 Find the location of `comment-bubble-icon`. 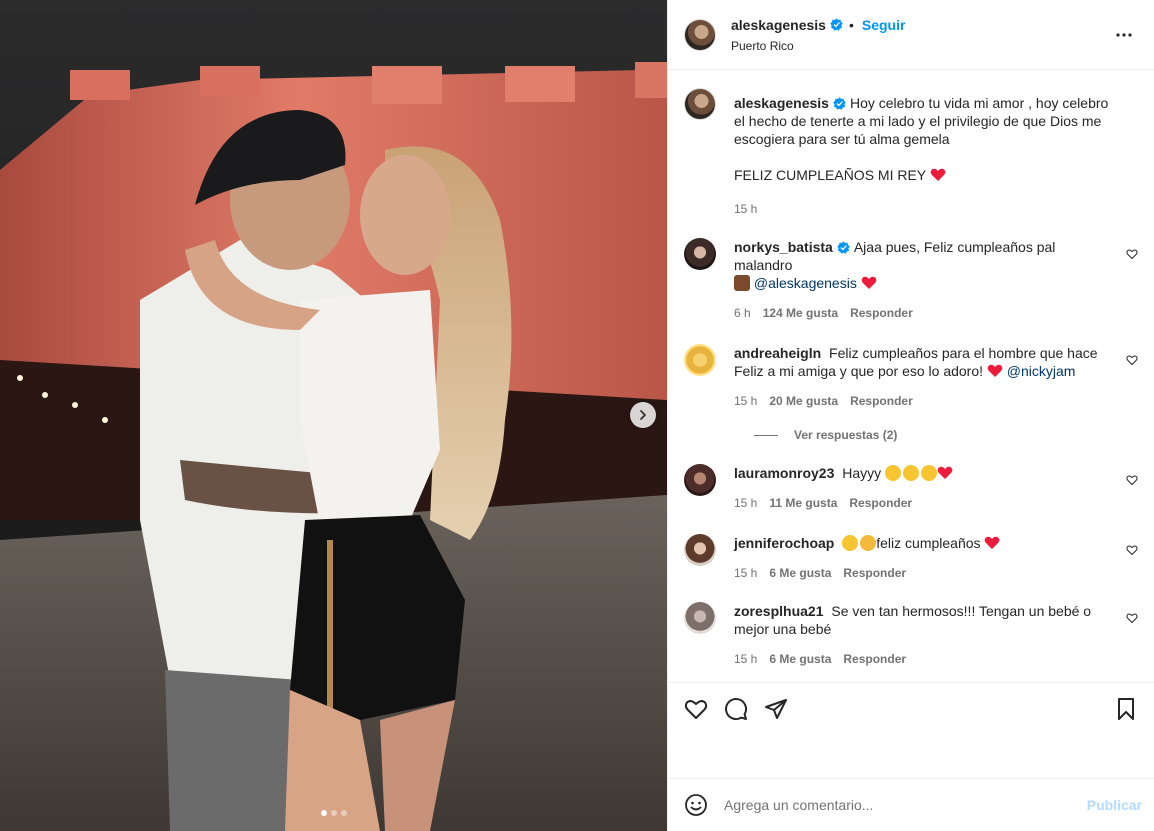

comment-bubble-icon is located at coordinates (736, 709).